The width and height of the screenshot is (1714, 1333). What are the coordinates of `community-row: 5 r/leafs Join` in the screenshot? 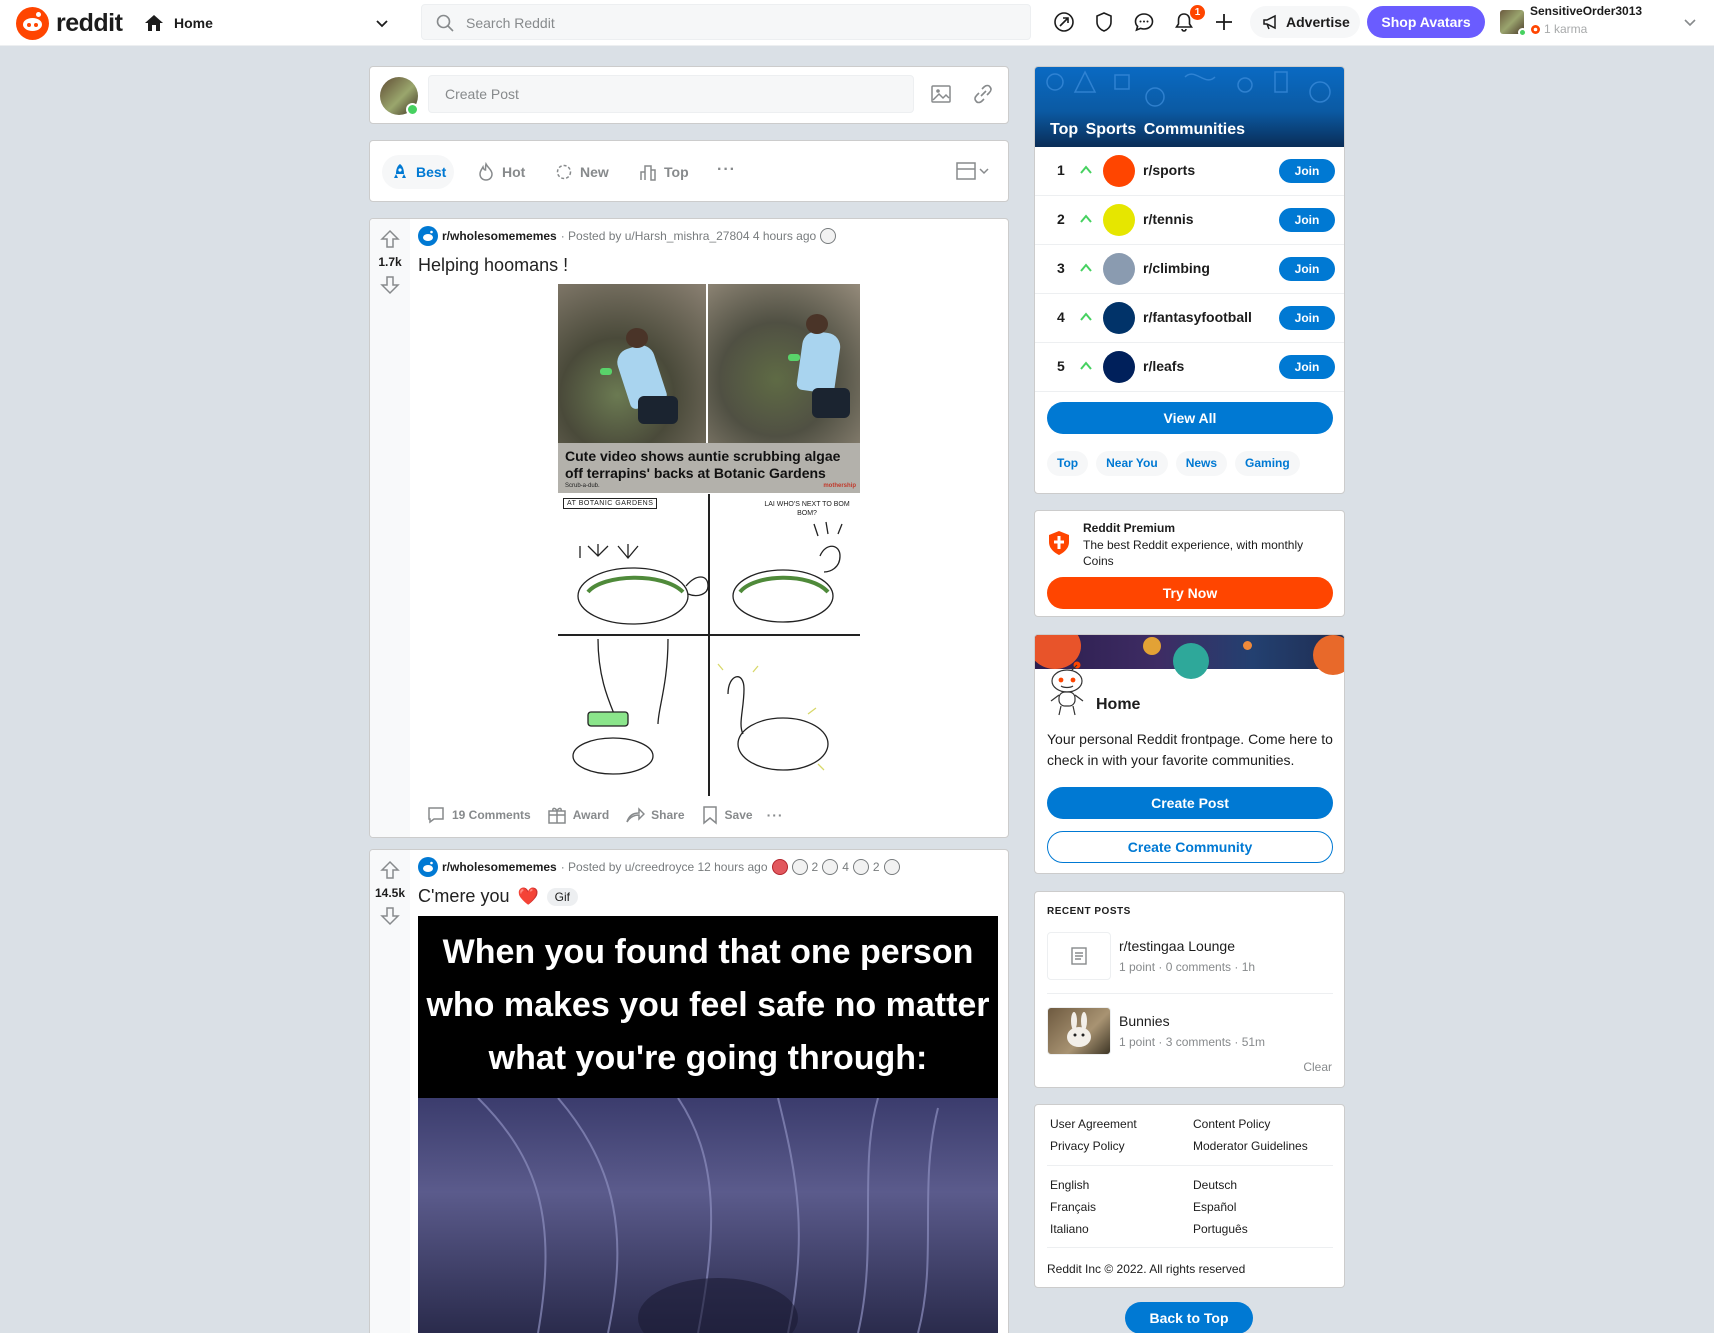 It's located at (1189, 367).